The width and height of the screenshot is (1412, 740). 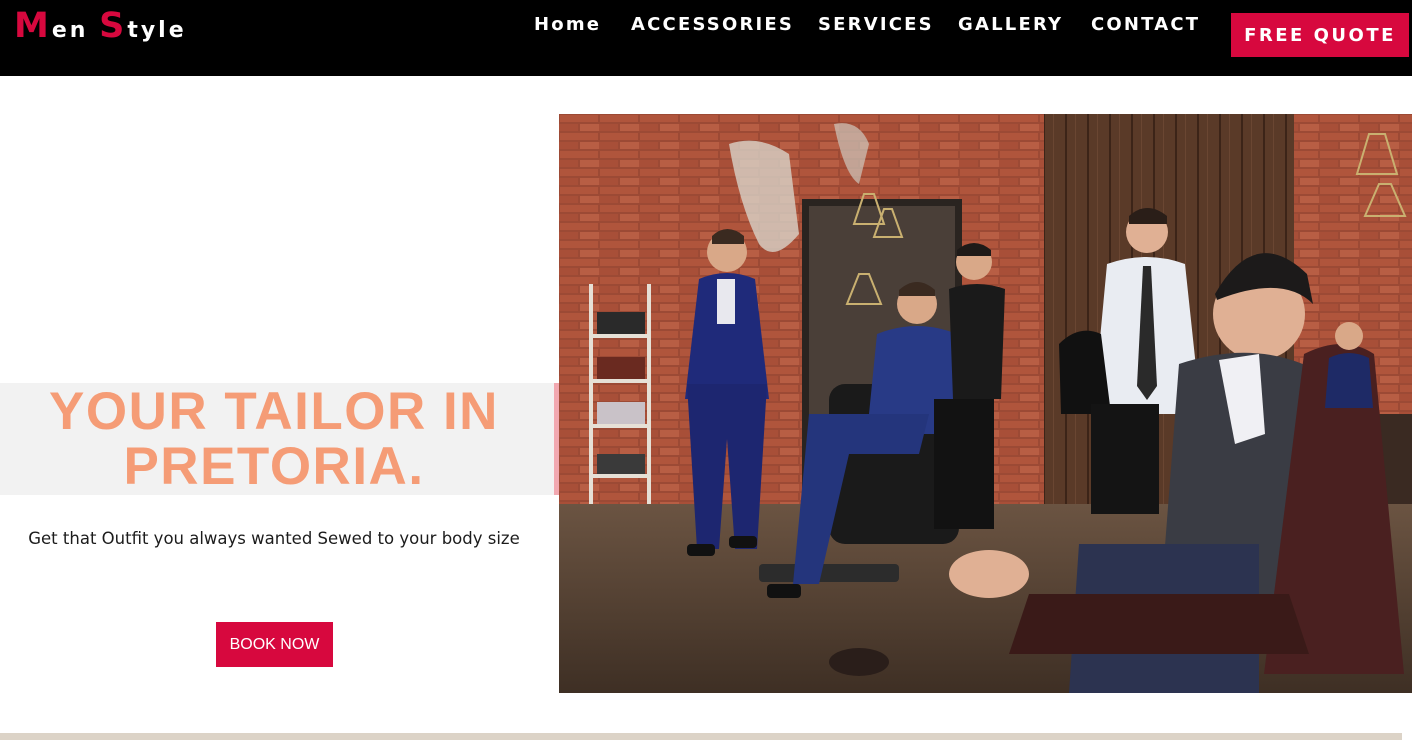 I want to click on free-quote-button: FREE QUOTE, so click(x=1320, y=35).